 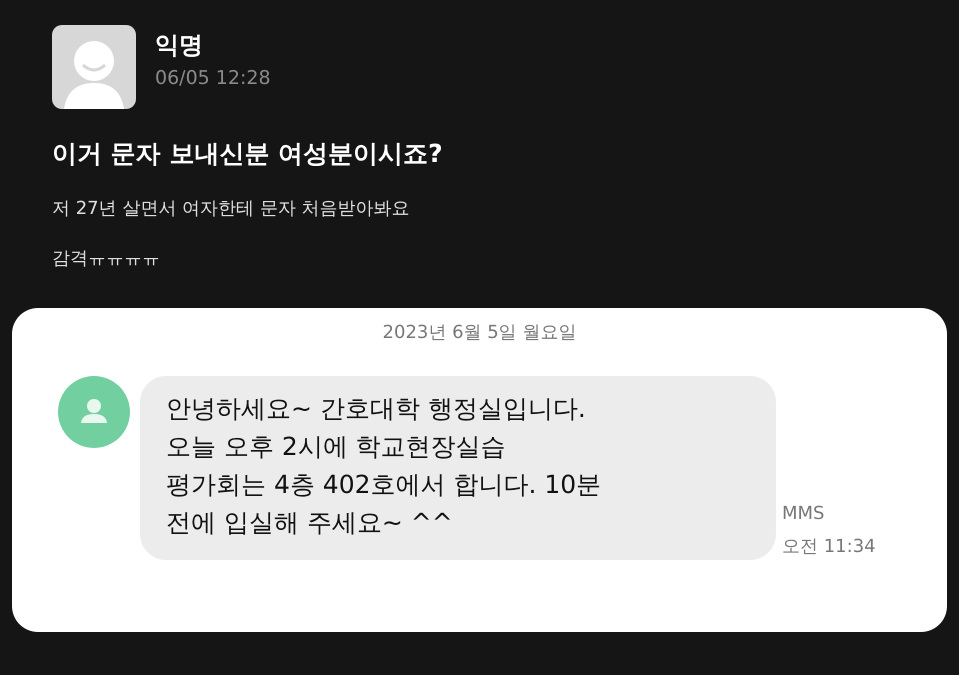 What do you see at coordinates (179, 45) in the screenshot?
I see `author-name: 익명` at bounding box center [179, 45].